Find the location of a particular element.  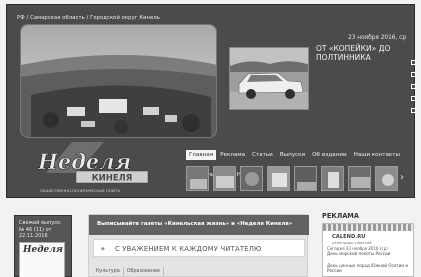

calendar-subtitle: календарь событий is located at coordinates (352, 242).